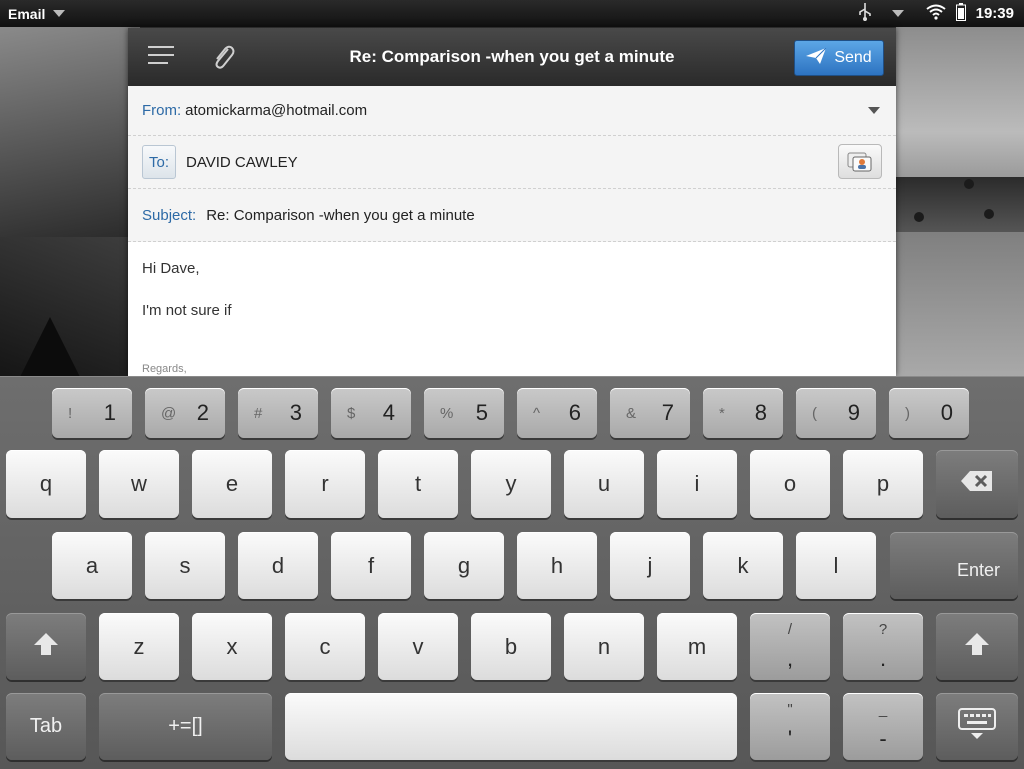 The image size is (1024, 769). What do you see at coordinates (790, 646) in the screenshot?
I see `key-comma: / ,` at bounding box center [790, 646].